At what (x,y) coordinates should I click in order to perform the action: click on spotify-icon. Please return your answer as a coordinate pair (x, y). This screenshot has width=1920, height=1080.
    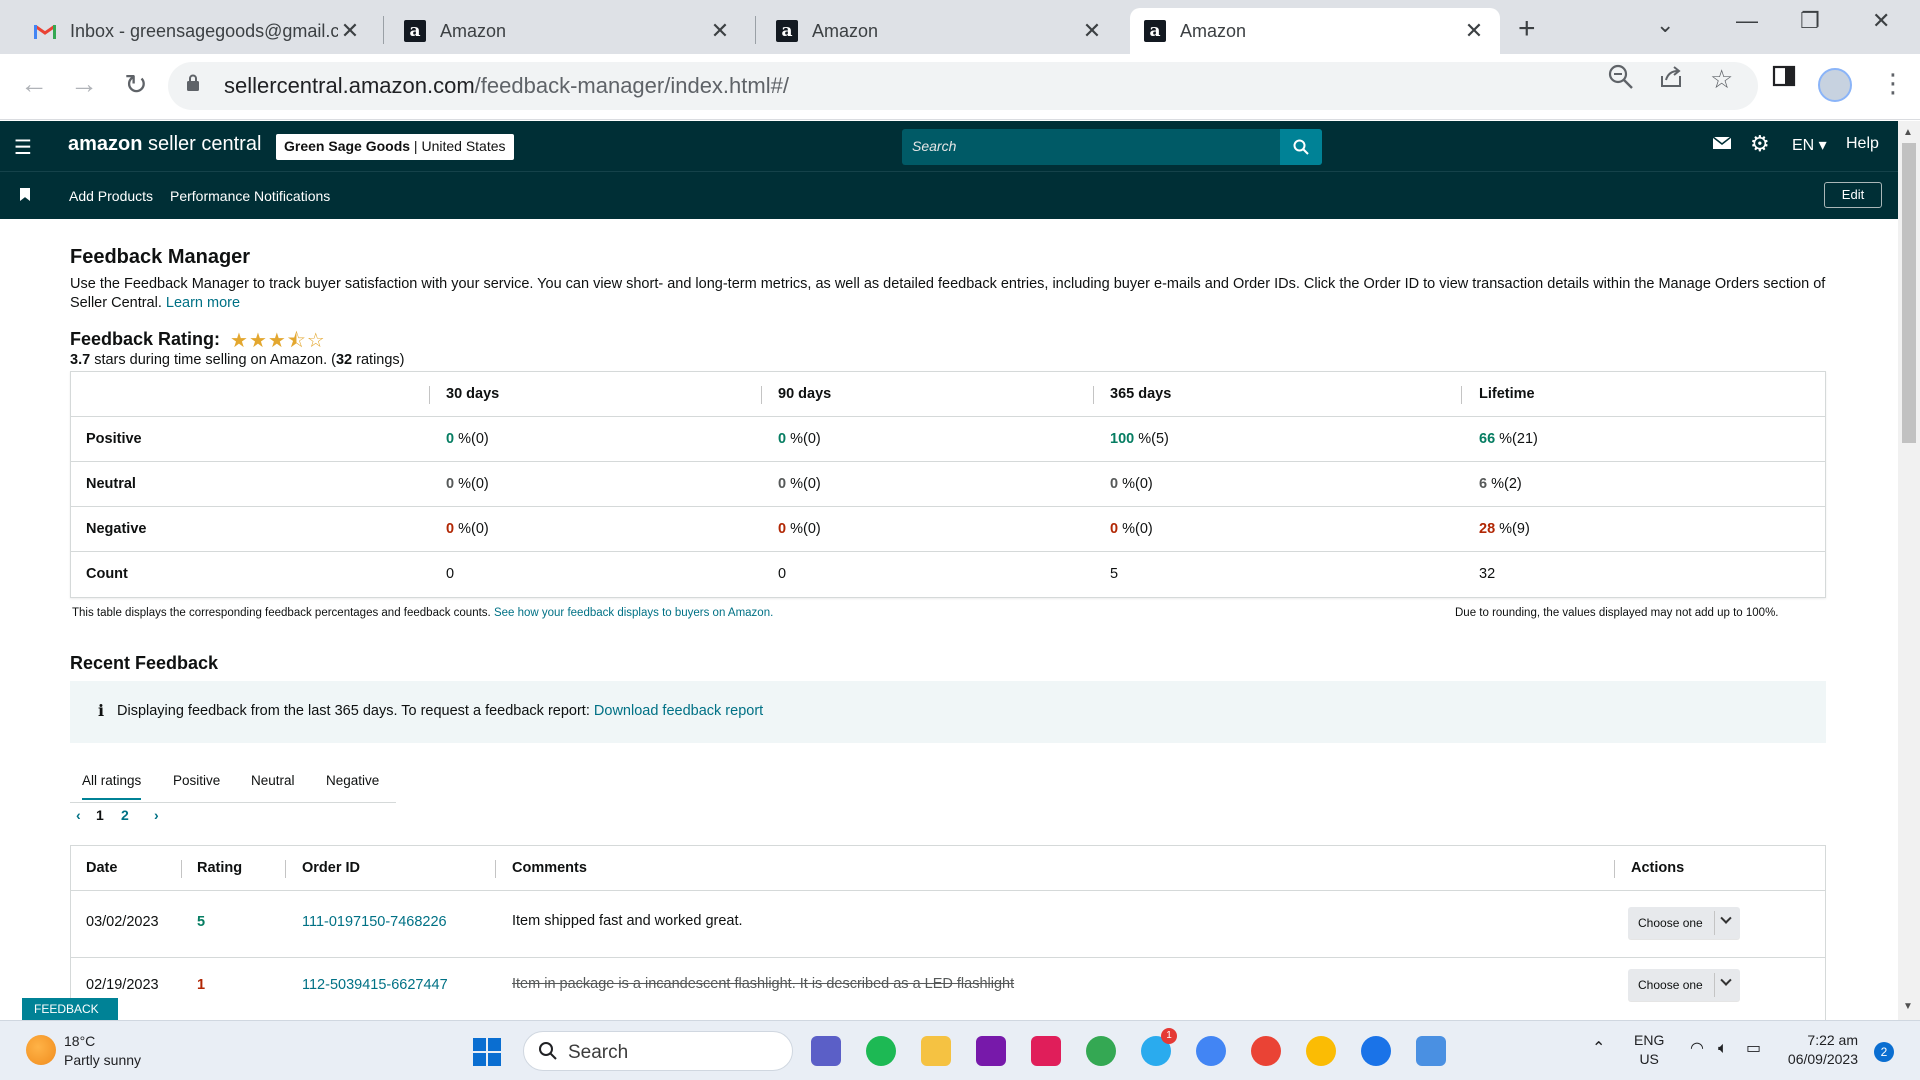
    Looking at the image, I should click on (881, 1051).